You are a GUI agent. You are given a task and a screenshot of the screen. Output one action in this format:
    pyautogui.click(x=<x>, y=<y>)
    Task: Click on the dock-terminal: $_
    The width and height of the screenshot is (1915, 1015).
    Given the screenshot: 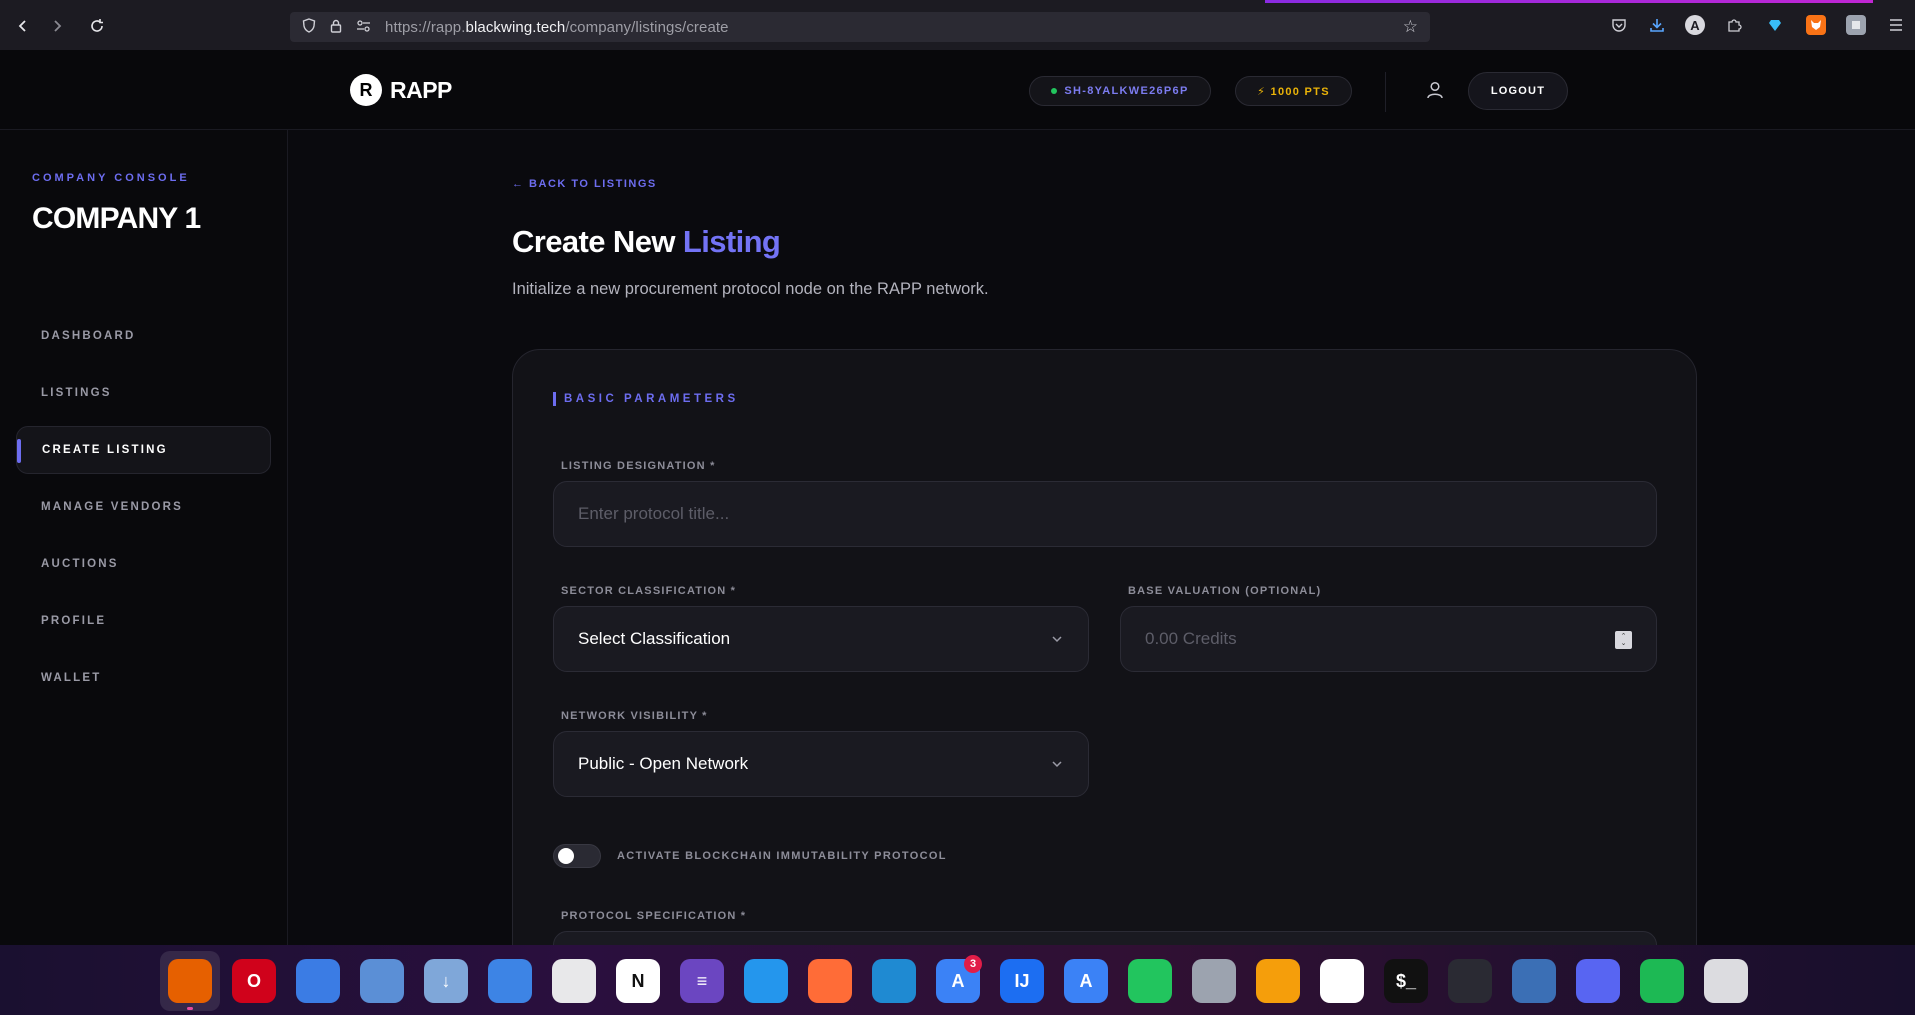 What is the action you would take?
    pyautogui.click(x=1406, y=981)
    